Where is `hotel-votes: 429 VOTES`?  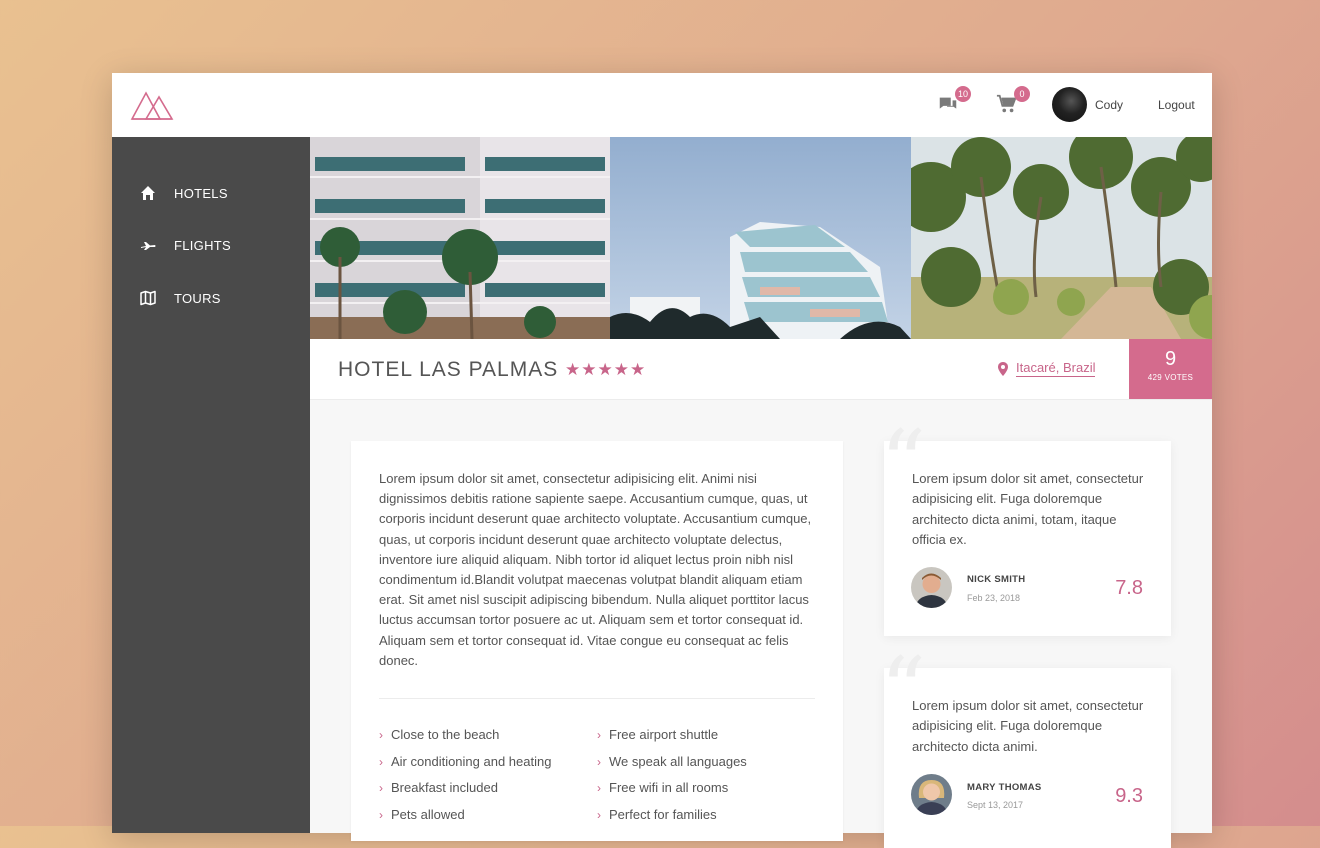
hotel-votes: 429 VOTES is located at coordinates (1170, 377).